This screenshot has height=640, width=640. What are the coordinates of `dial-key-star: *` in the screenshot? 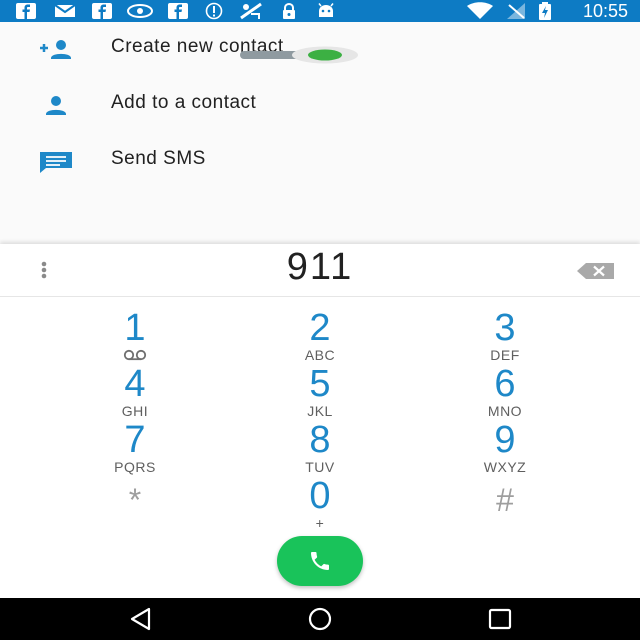 It's located at (135, 508).